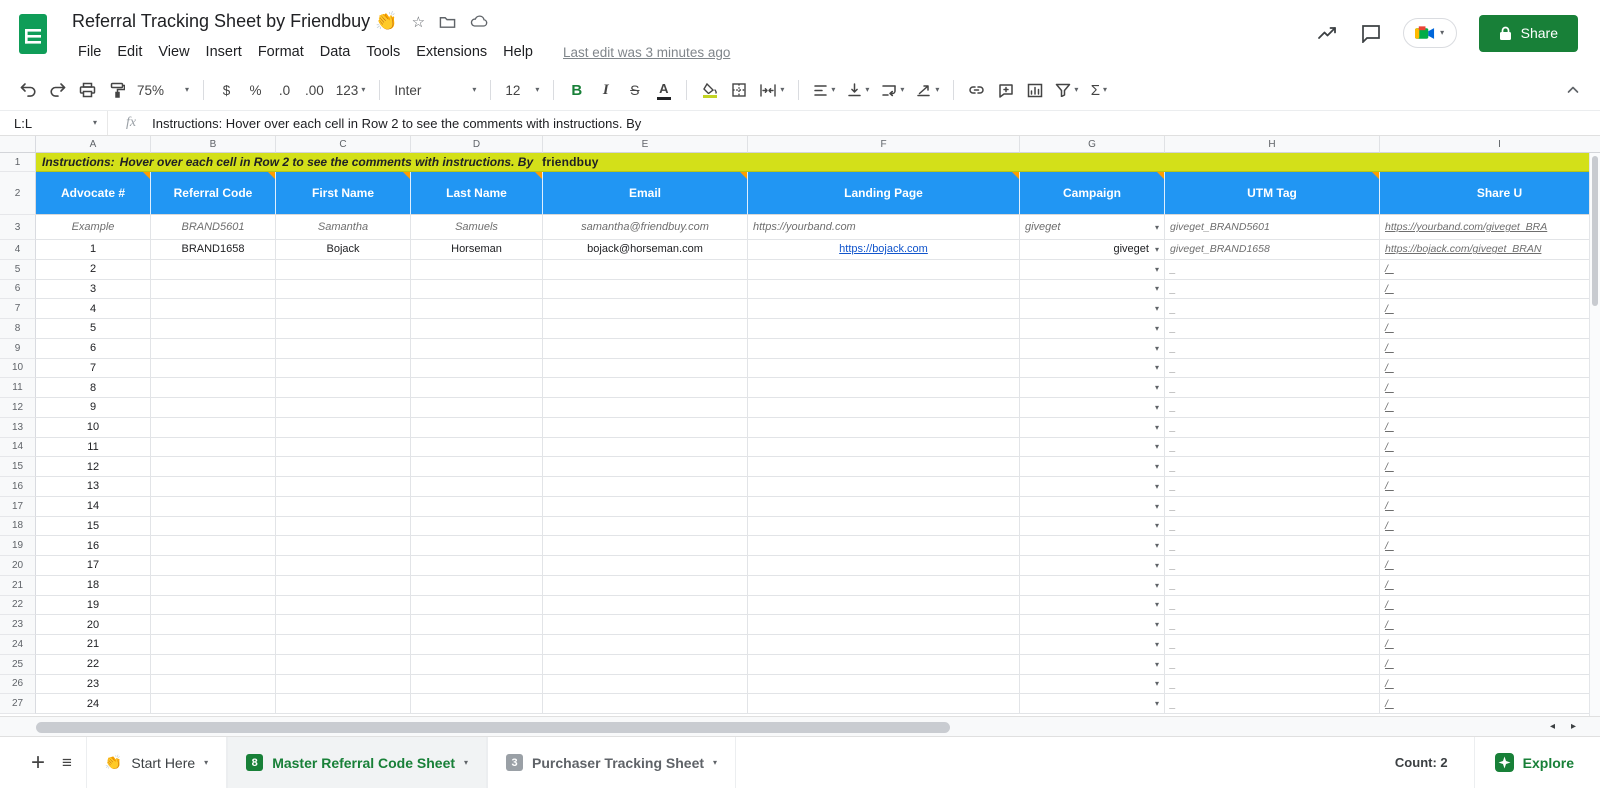 The width and height of the screenshot is (1600, 788). I want to click on row-header-7: 7, so click(18, 309).